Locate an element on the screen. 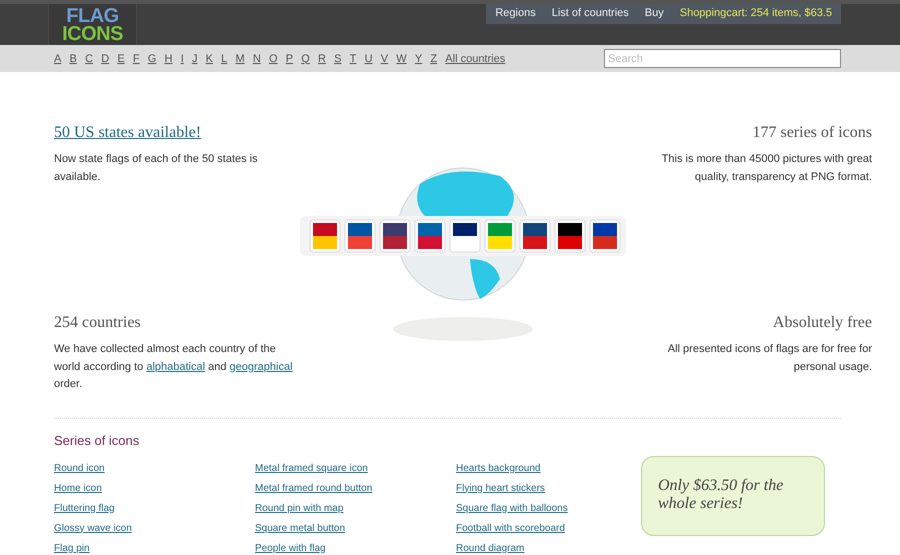 This screenshot has height=555, width=900. series-link: People with flag is located at coordinates (290, 548).